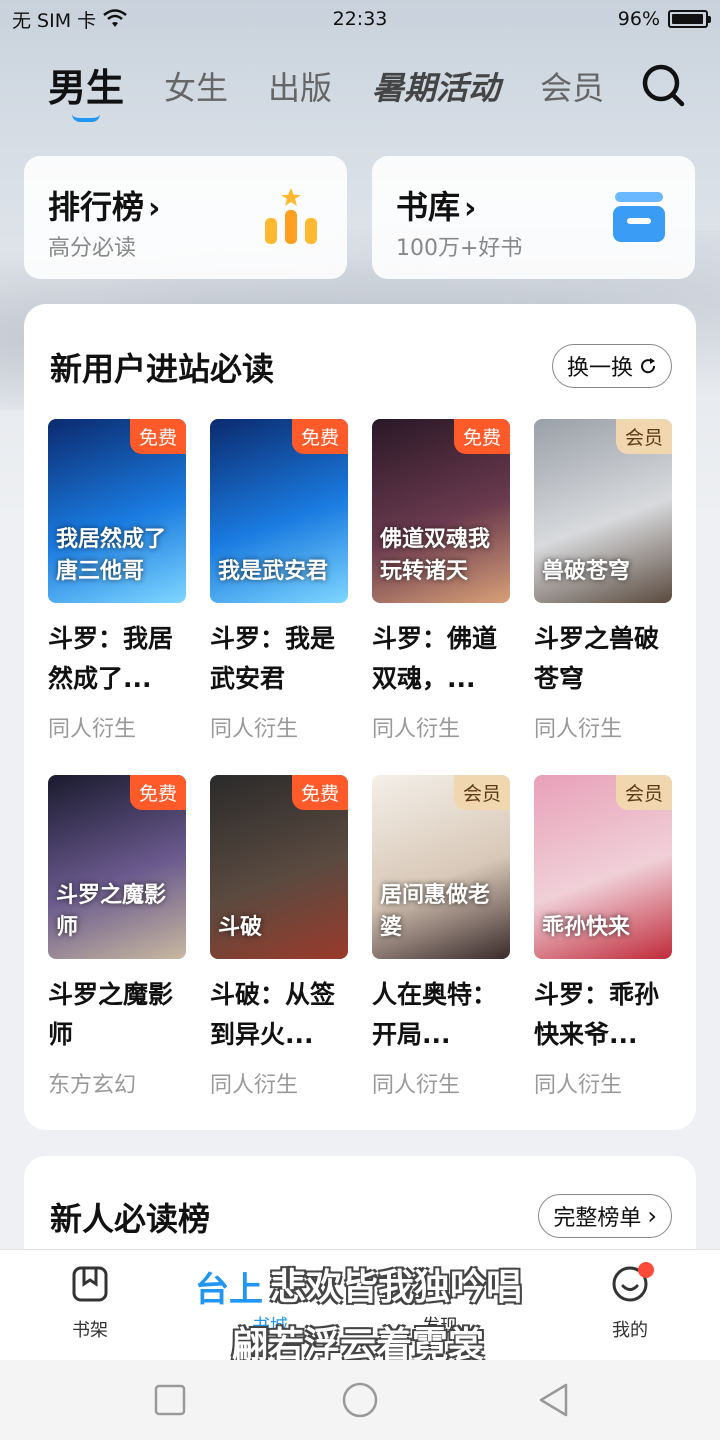 The height and width of the screenshot is (1440, 720). What do you see at coordinates (435, 911) in the screenshot?
I see `cover-title: 居间惠做老婆` at bounding box center [435, 911].